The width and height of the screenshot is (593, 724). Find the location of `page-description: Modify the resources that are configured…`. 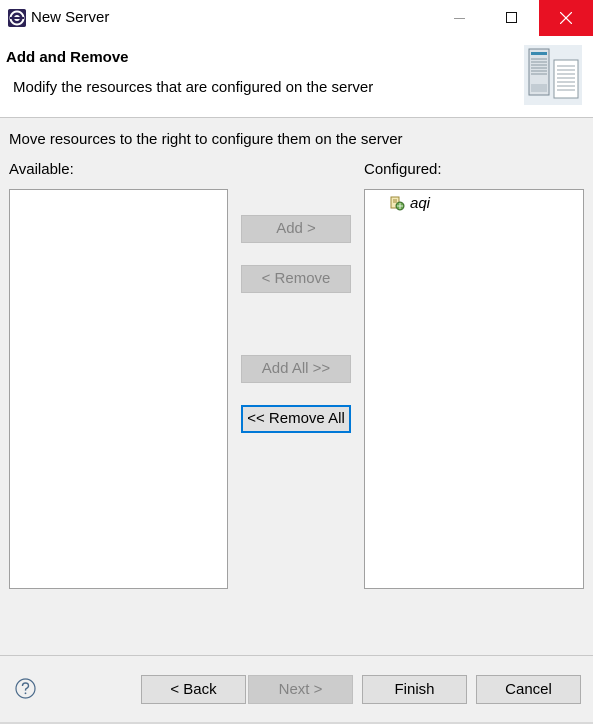

page-description: Modify the resources that are configured… is located at coordinates (193, 87).